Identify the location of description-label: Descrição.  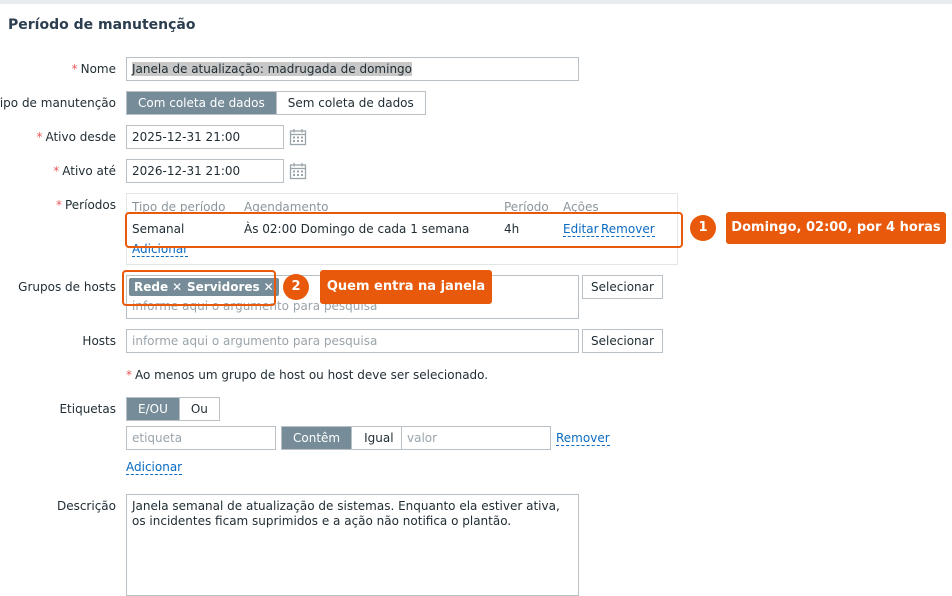
(86, 506).